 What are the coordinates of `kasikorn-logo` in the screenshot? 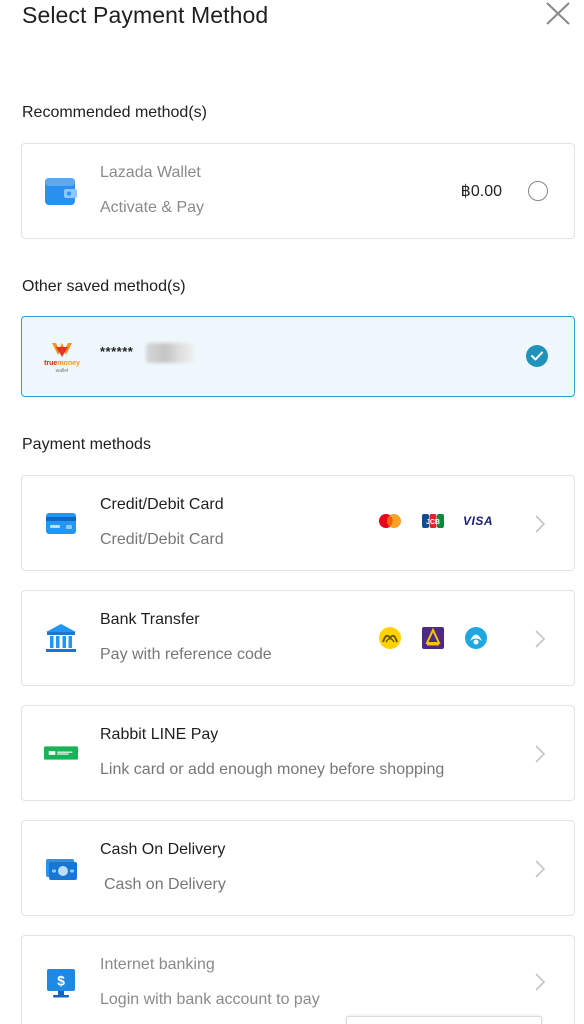 It's located at (476, 638).